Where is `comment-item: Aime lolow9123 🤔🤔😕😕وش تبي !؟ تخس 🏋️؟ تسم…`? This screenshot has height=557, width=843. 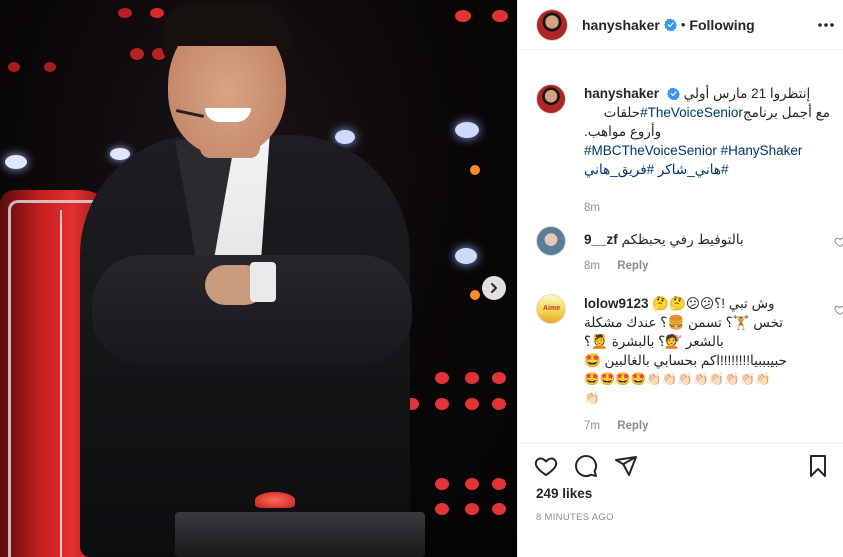
comment-item: Aime lolow9123 🤔🤔😕😕وش تبي !؟ تخس 🏋️؟ تسم… is located at coordinates (689, 368).